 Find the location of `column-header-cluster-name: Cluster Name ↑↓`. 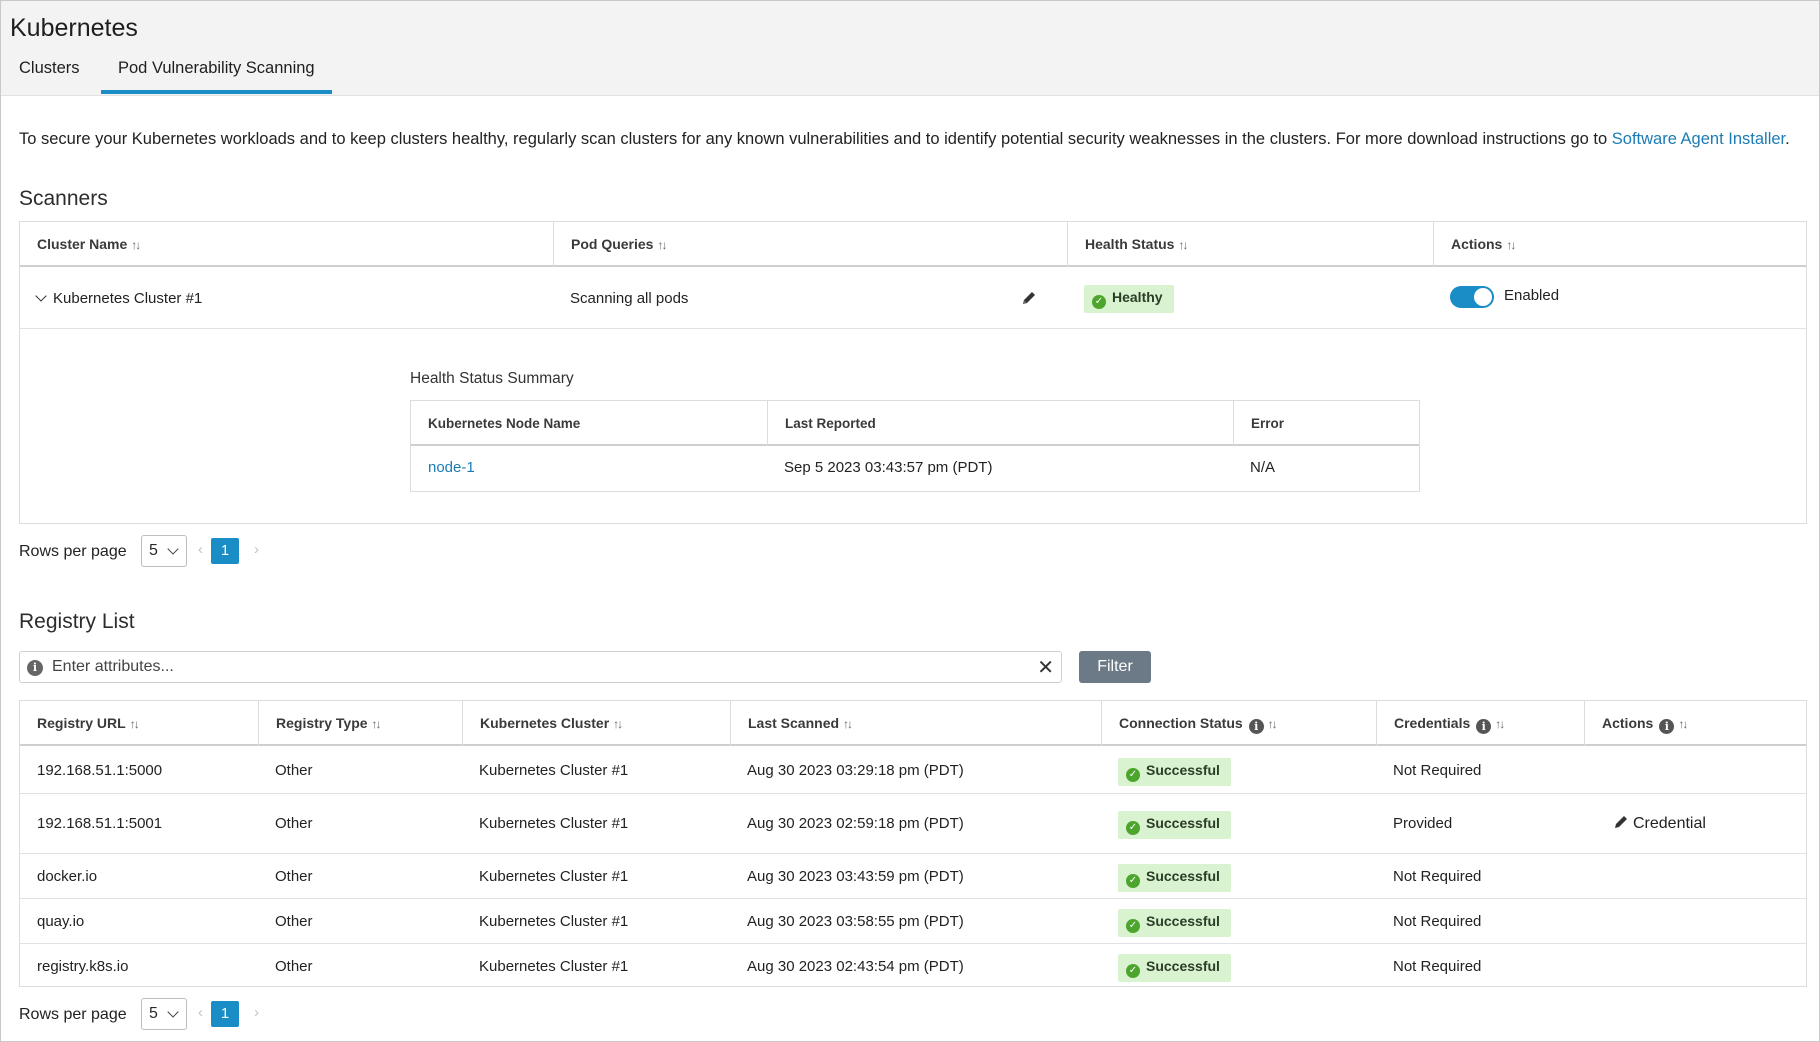

column-header-cluster-name: Cluster Name ↑↓ is located at coordinates (286, 244).